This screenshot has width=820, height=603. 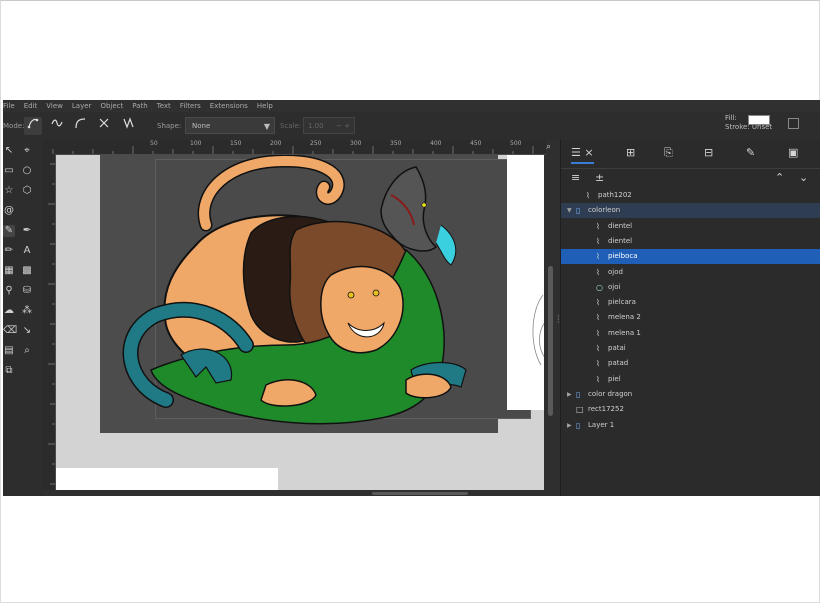 I want to click on tree-row: ▶ ▯ color dragon, so click(x=690, y=394).